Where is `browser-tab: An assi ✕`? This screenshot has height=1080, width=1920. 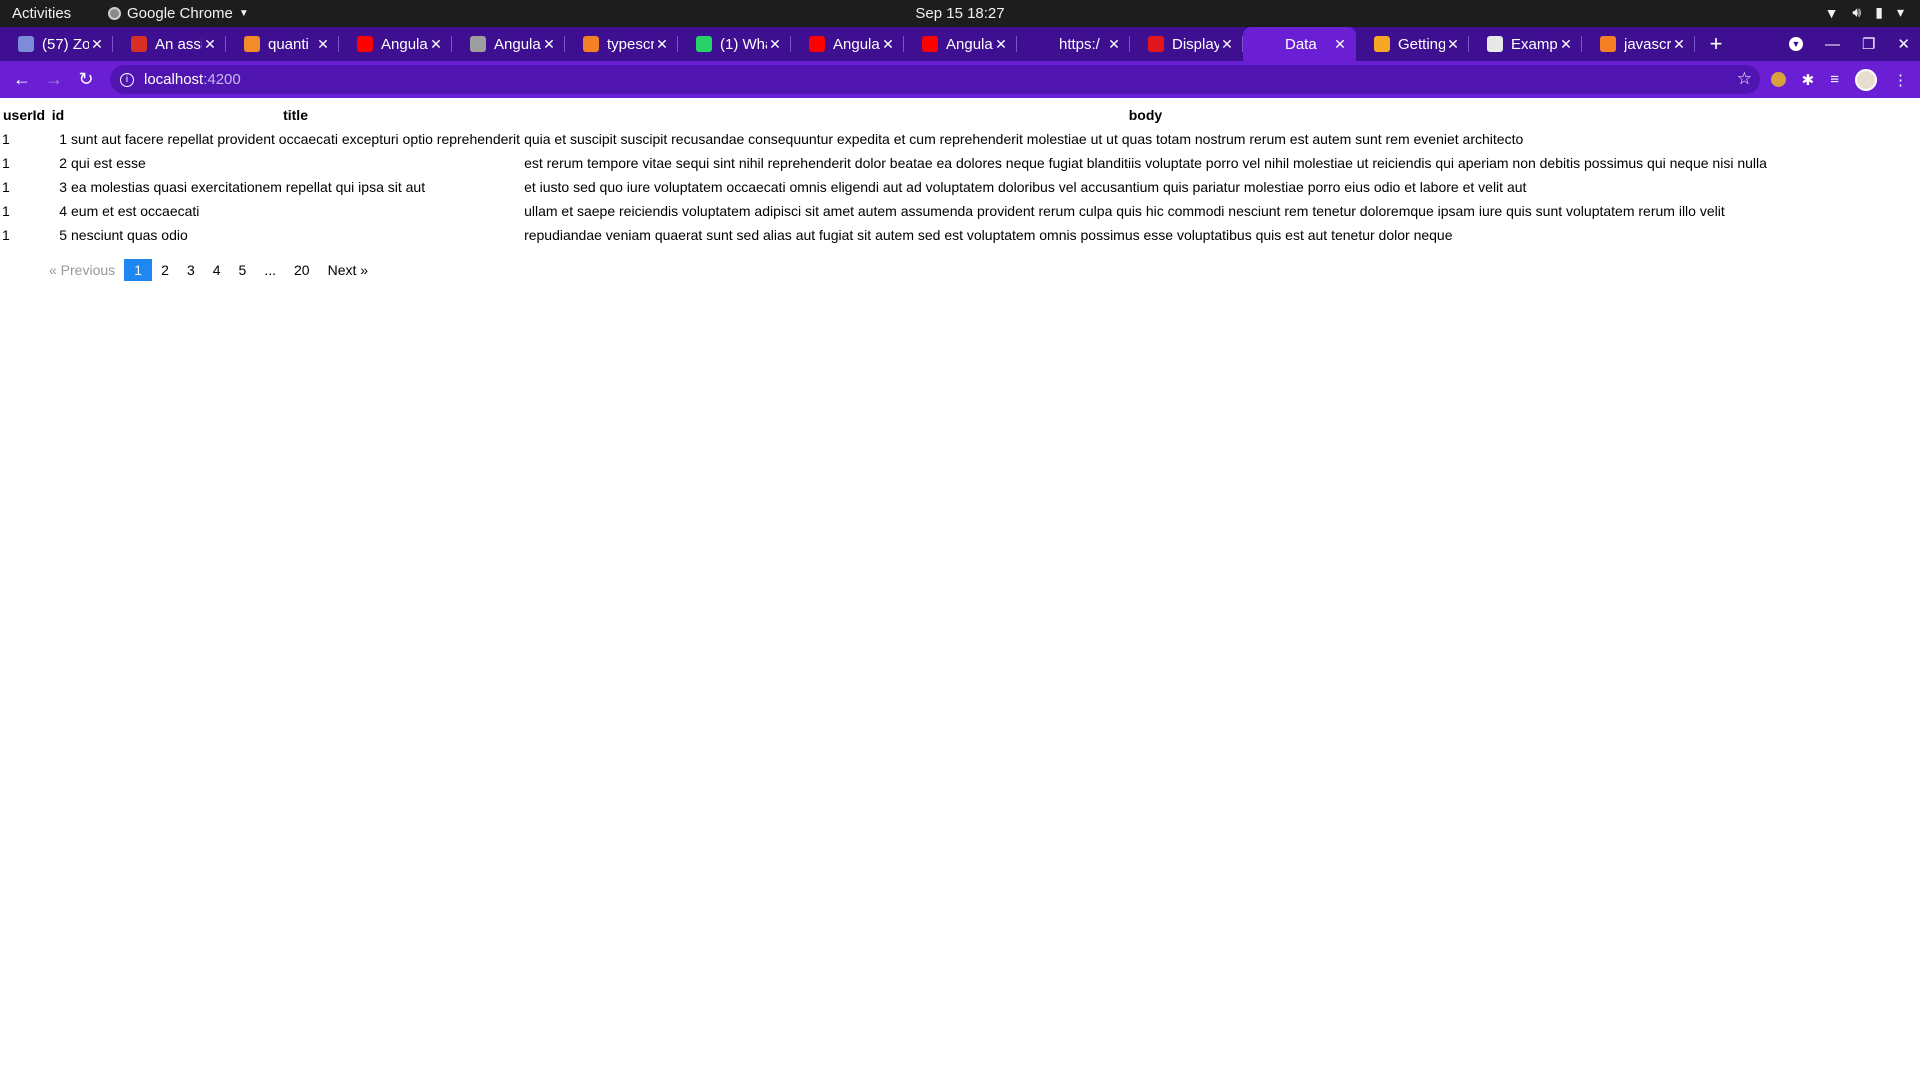 browser-tab: An assi ✕ is located at coordinates (169, 44).